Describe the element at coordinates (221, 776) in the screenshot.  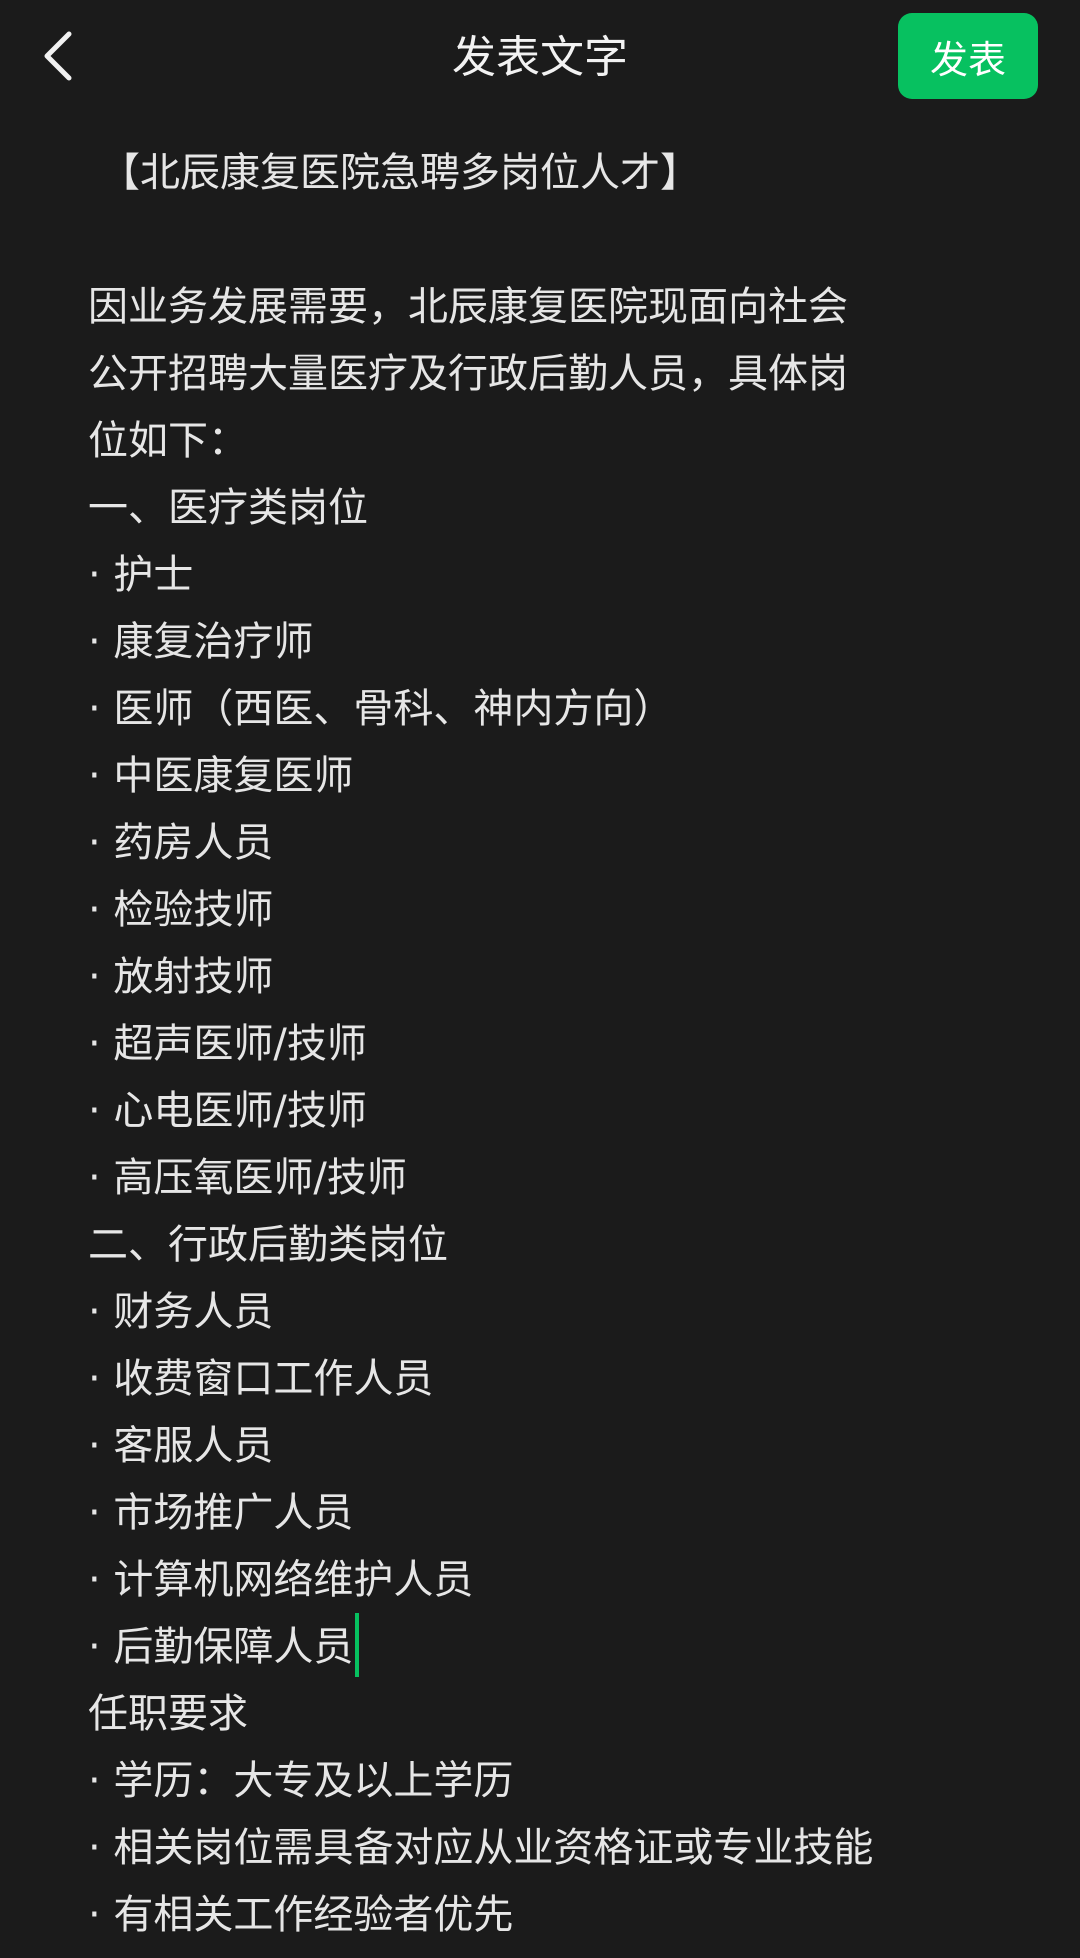
I see `text-line: · 中医康复医师` at that location.